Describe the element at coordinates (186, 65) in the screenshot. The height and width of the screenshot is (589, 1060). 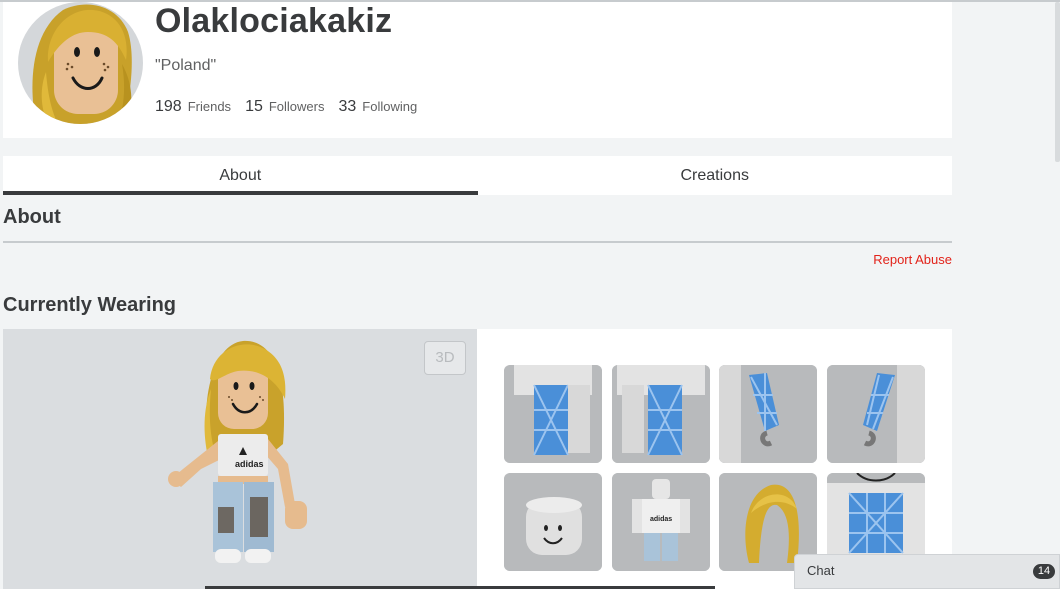
I see `user-status: "Poland"` at that location.